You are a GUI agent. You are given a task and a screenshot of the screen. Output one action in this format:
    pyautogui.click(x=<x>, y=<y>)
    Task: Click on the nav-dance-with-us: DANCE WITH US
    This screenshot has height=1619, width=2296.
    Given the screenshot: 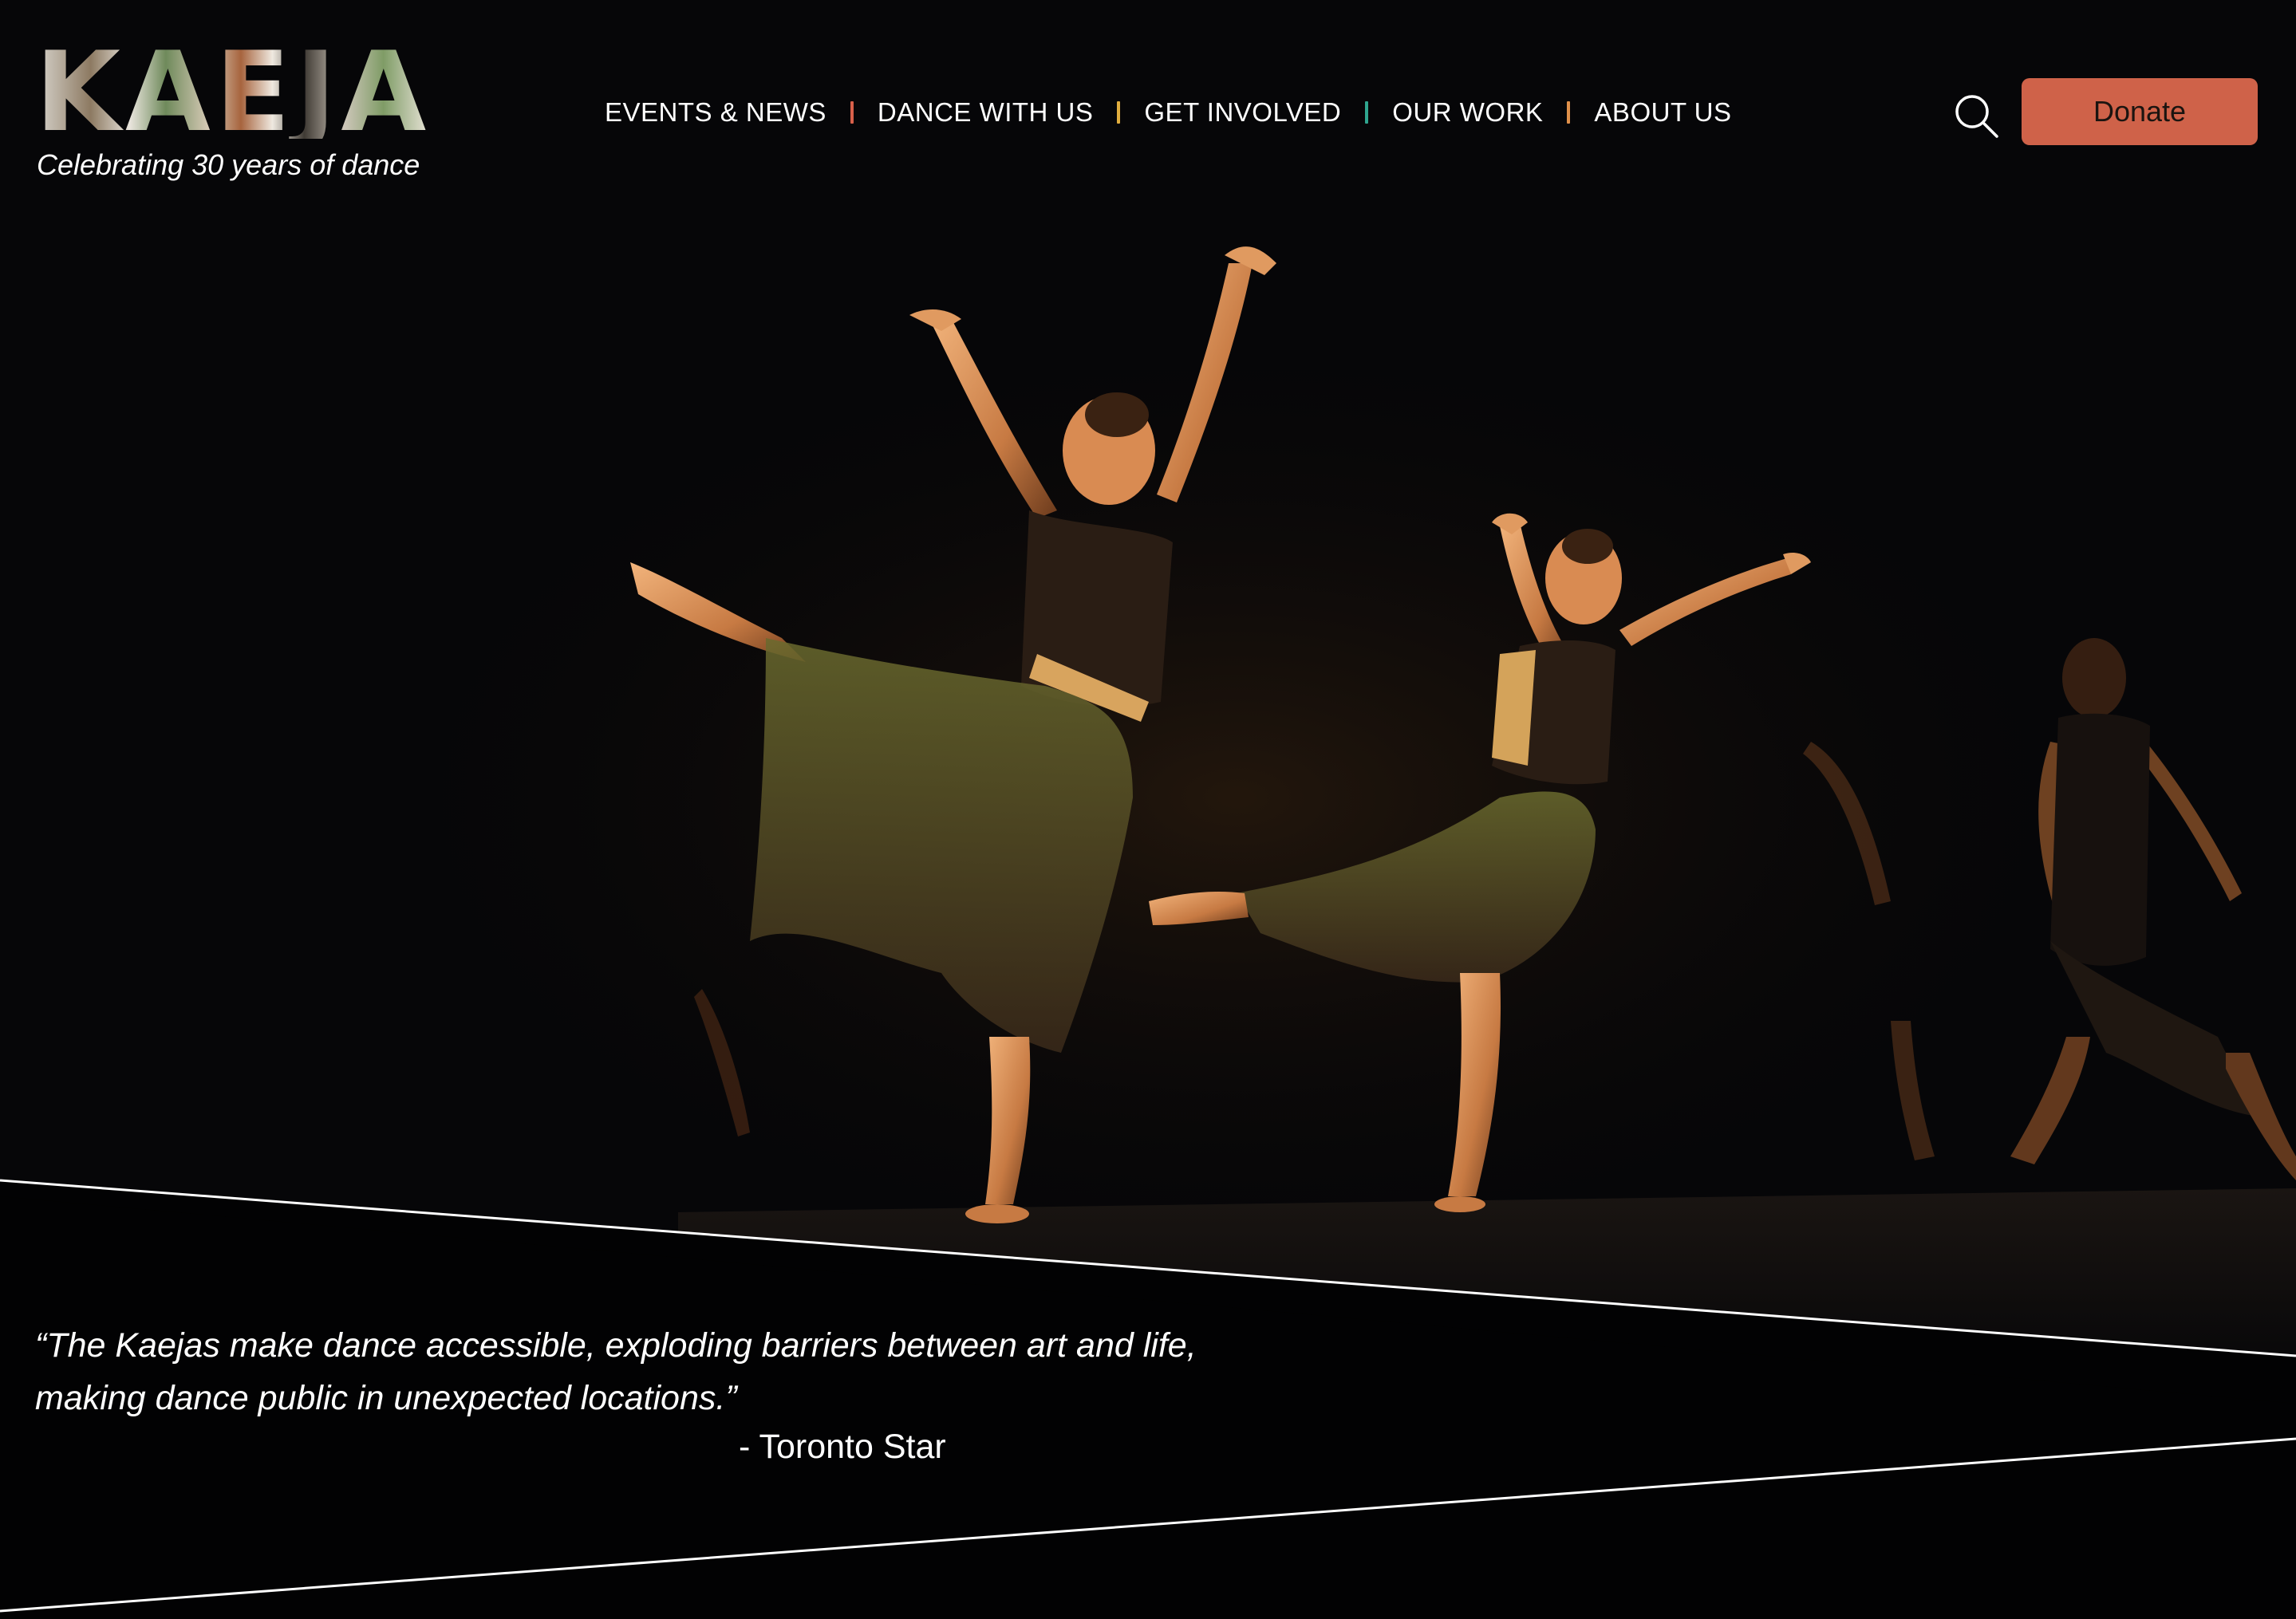 What is the action you would take?
    pyautogui.click(x=986, y=112)
    